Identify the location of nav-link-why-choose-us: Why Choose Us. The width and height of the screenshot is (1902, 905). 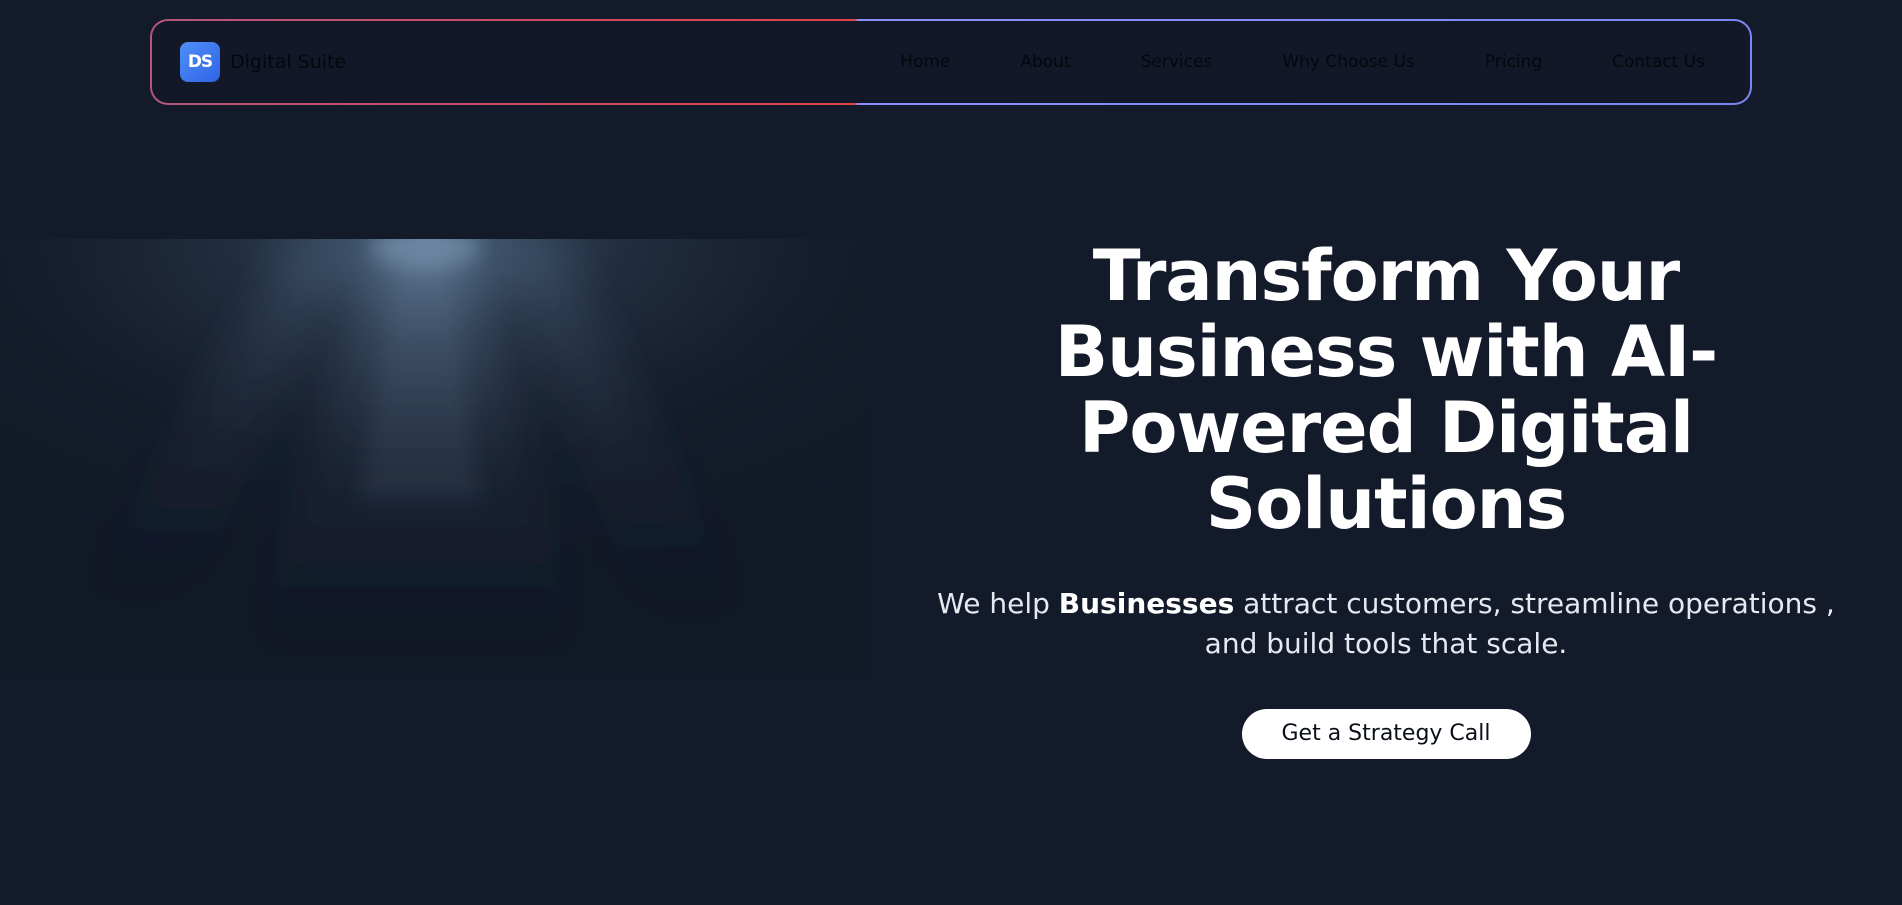
(1348, 62).